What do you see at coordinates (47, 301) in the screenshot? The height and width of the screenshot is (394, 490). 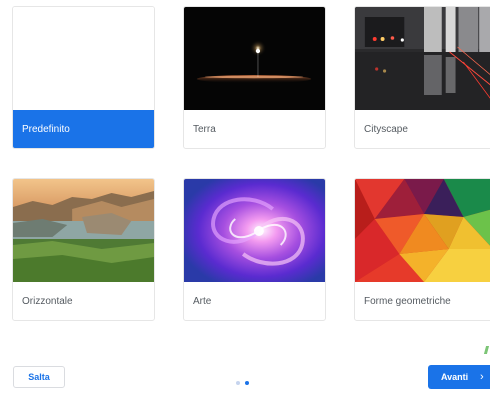 I see `wallpaper-label: Orizzontale` at bounding box center [47, 301].